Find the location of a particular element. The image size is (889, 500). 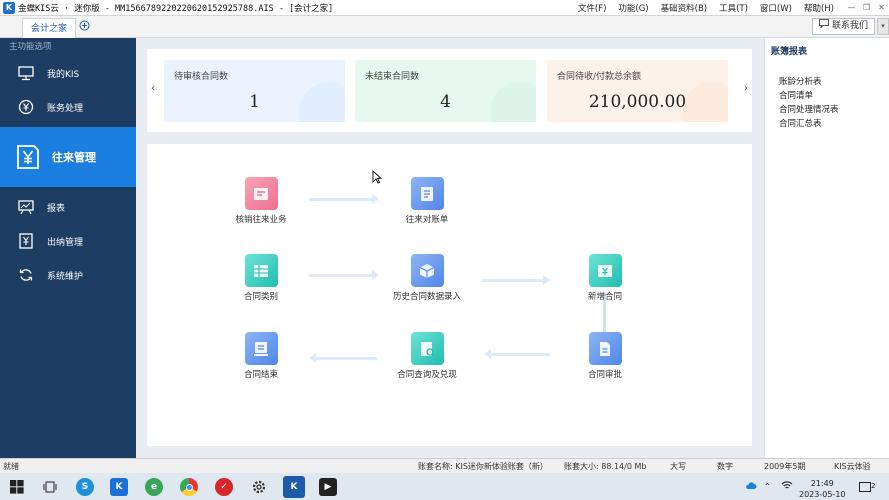

status-account-size: 账套大小: 88.14/0 Mb is located at coordinates (605, 466).